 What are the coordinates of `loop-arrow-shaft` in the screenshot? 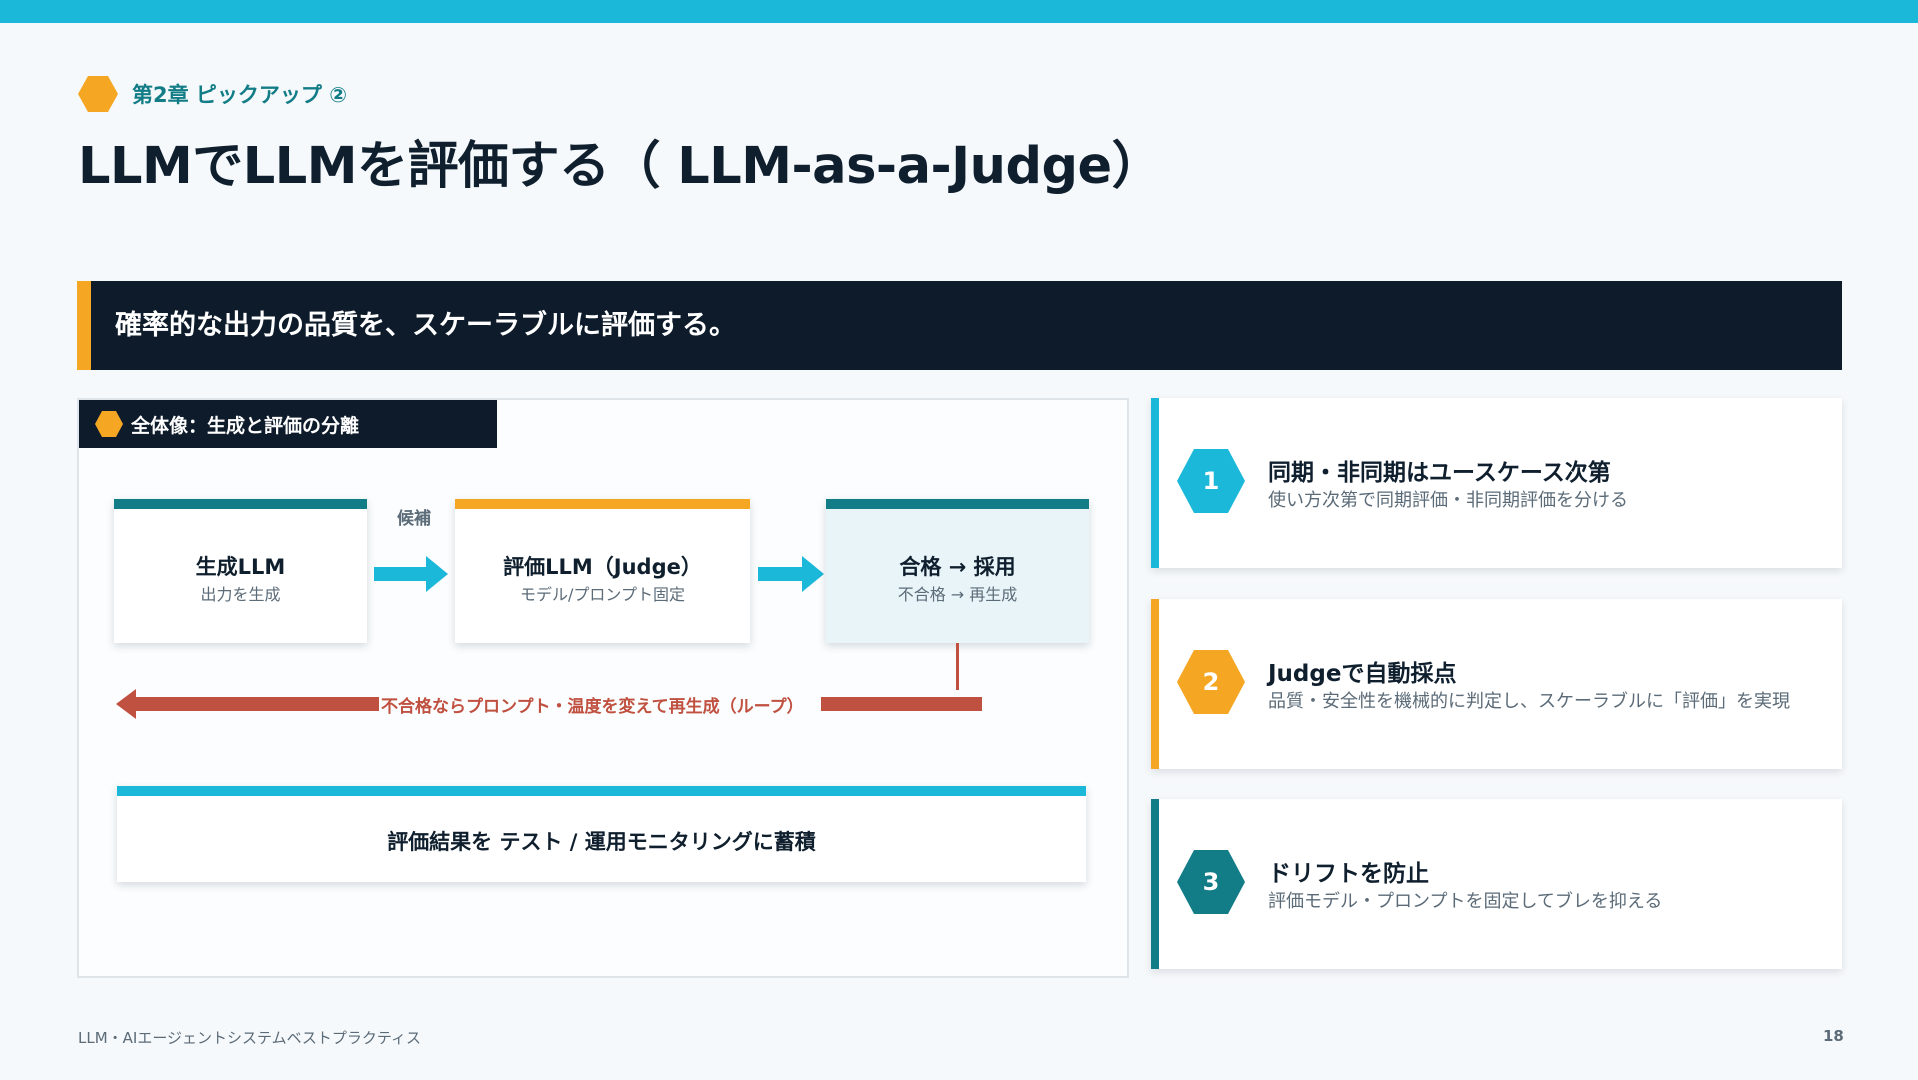 It's located at (256, 704).